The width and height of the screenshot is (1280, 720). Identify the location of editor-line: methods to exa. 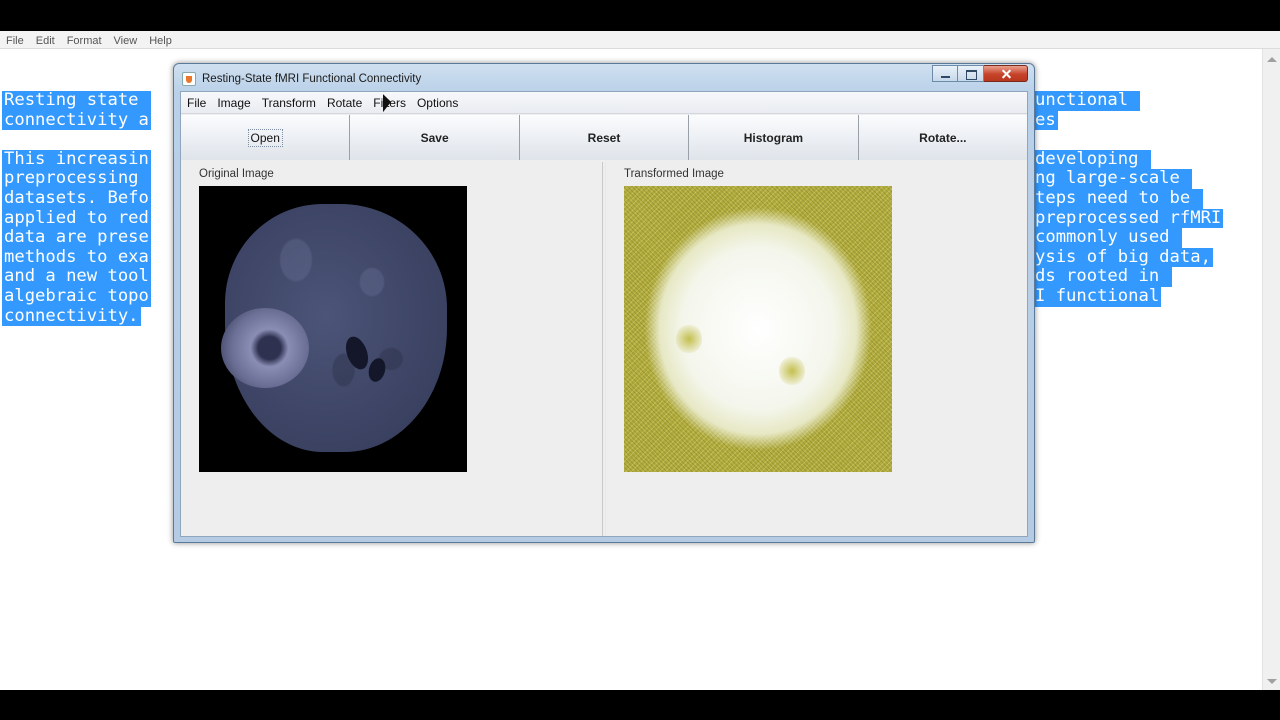
(76, 257).